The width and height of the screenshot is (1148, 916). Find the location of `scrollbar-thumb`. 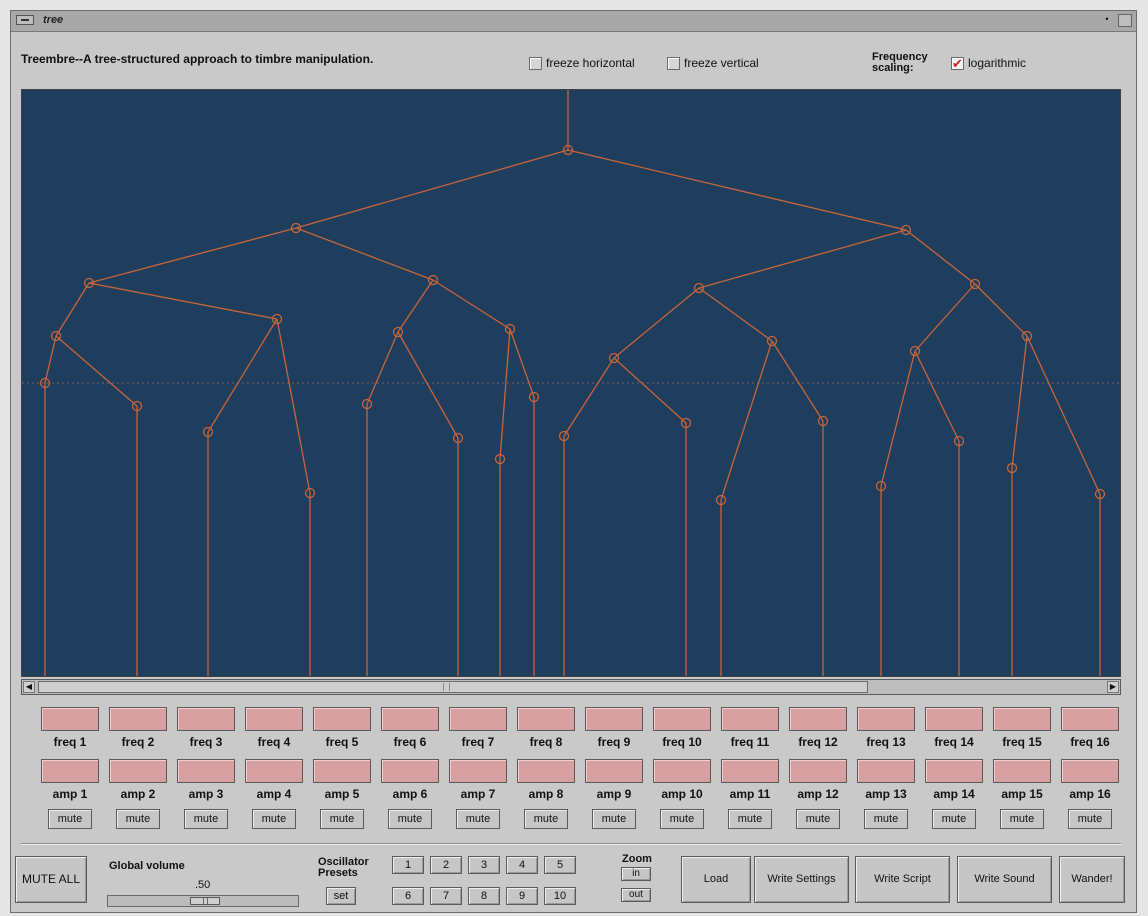

scrollbar-thumb is located at coordinates (453, 687).